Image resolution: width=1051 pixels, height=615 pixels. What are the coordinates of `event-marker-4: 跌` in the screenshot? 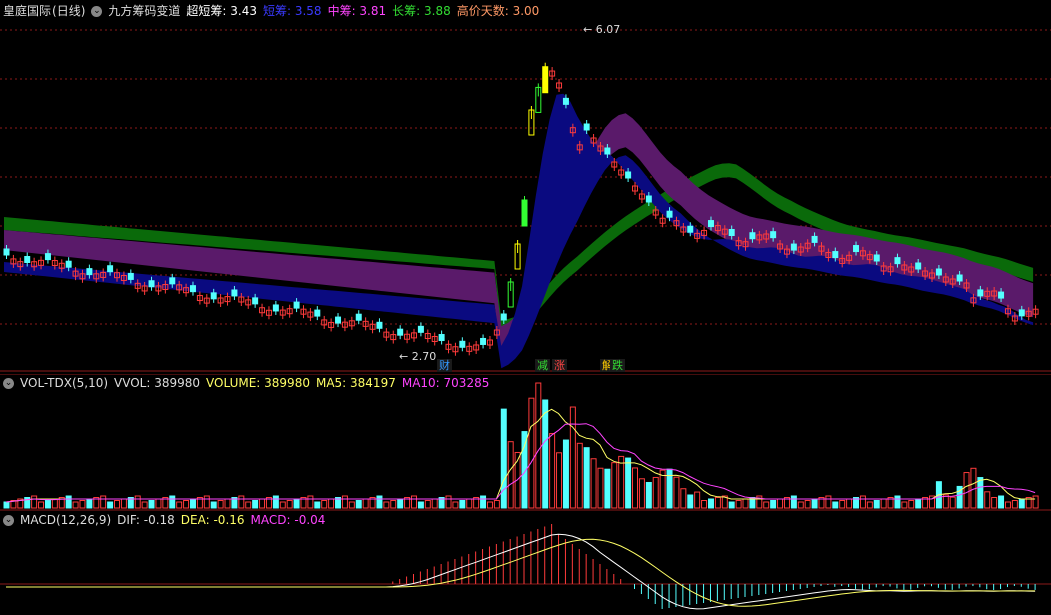 It's located at (617, 365).